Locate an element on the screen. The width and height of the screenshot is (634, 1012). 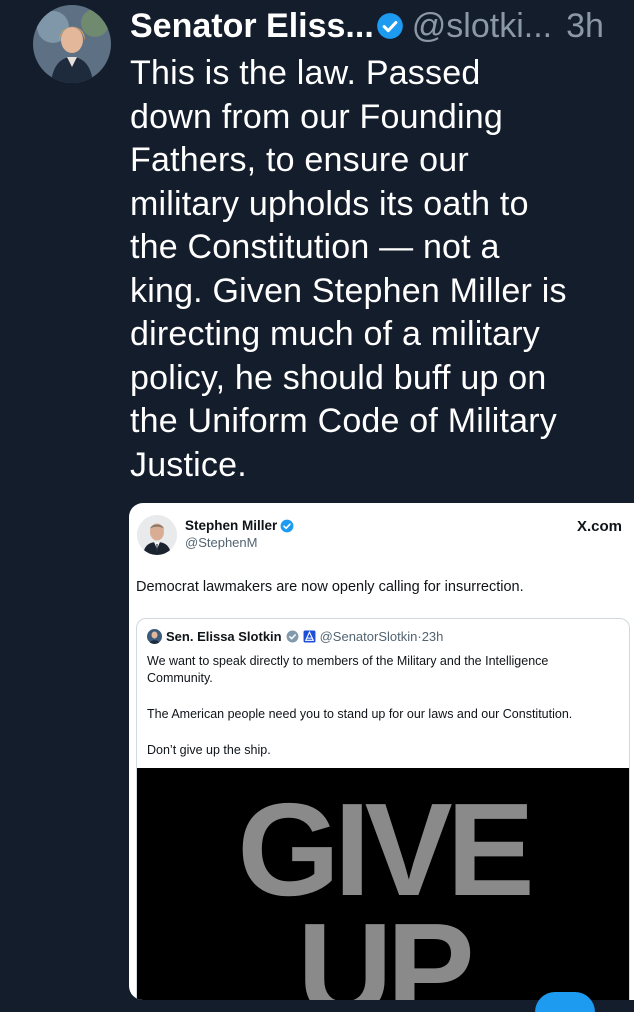
quoted-author-name: Stephen Miller is located at coordinates (231, 525).